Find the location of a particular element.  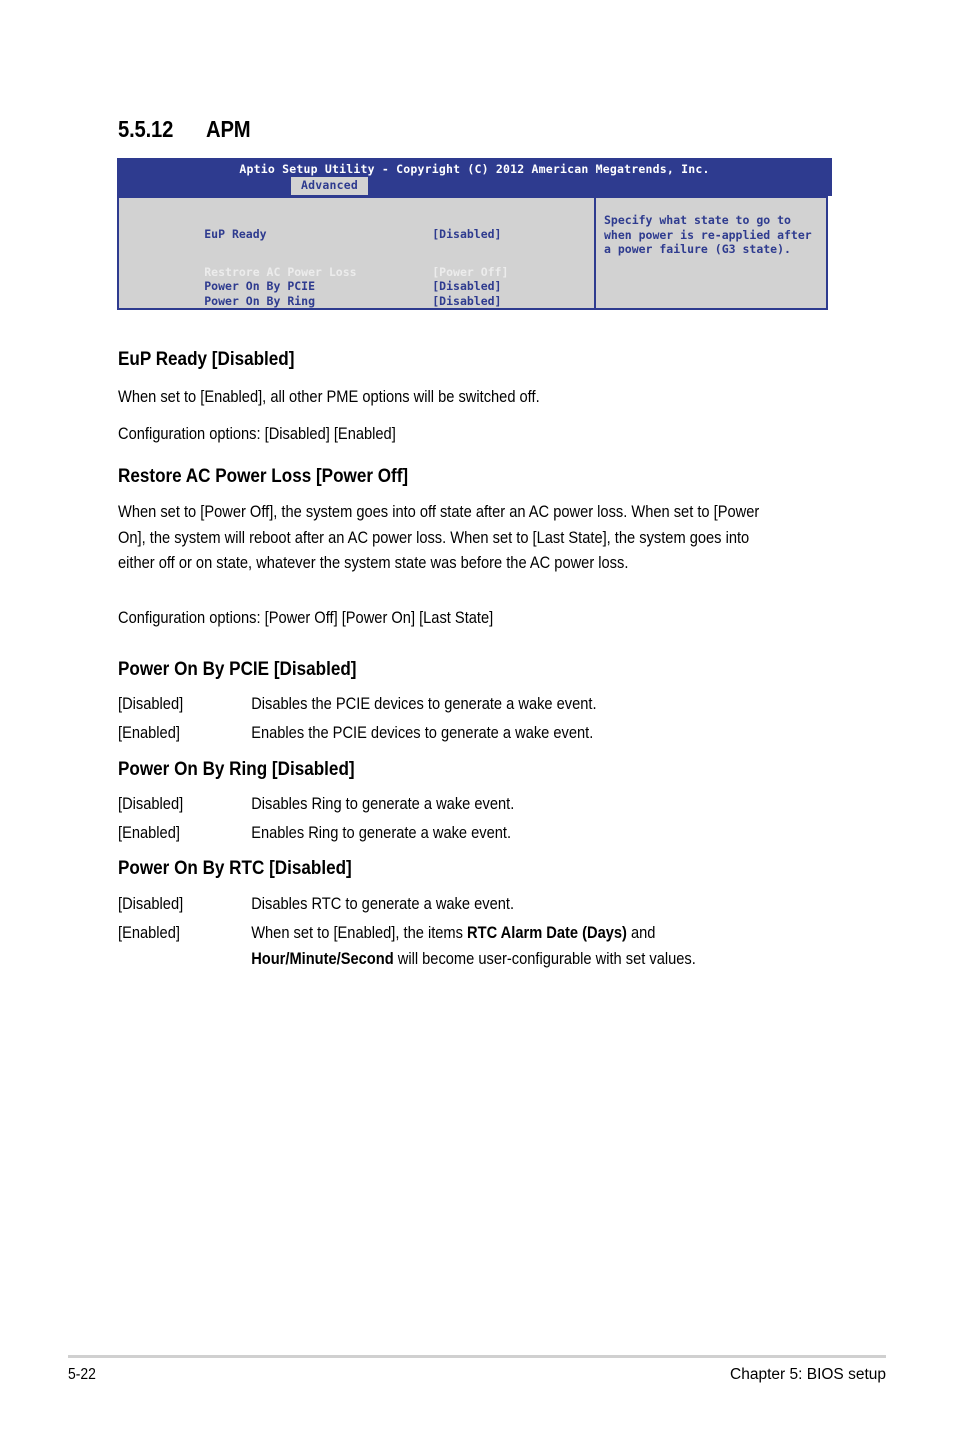

term-rtc-enabled: [Enabled] is located at coordinates (149, 933).